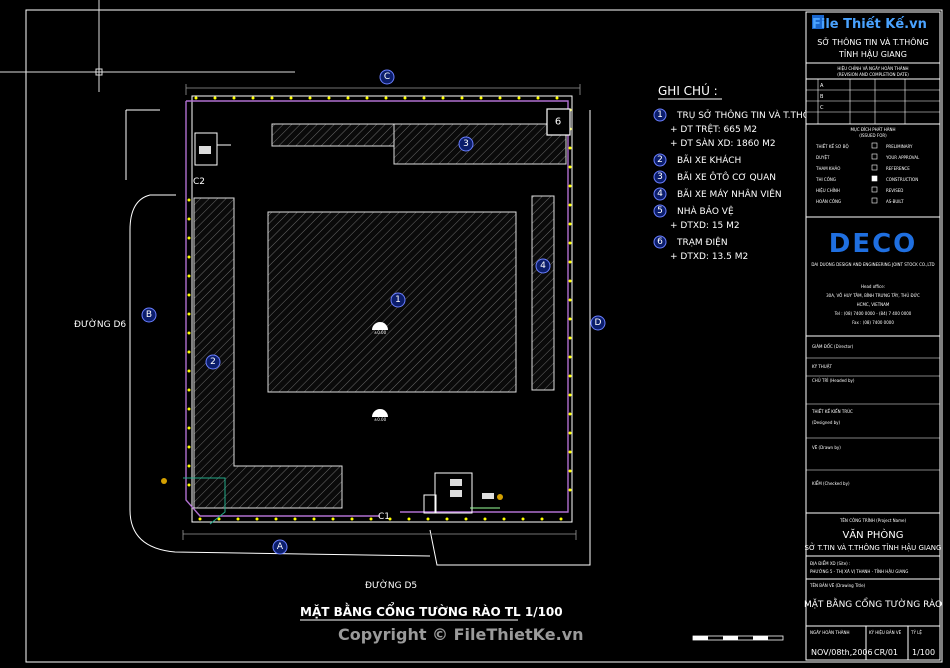 The image size is (950, 668). I want to click on status-vi: HOÀN CÔNG, so click(828, 201).